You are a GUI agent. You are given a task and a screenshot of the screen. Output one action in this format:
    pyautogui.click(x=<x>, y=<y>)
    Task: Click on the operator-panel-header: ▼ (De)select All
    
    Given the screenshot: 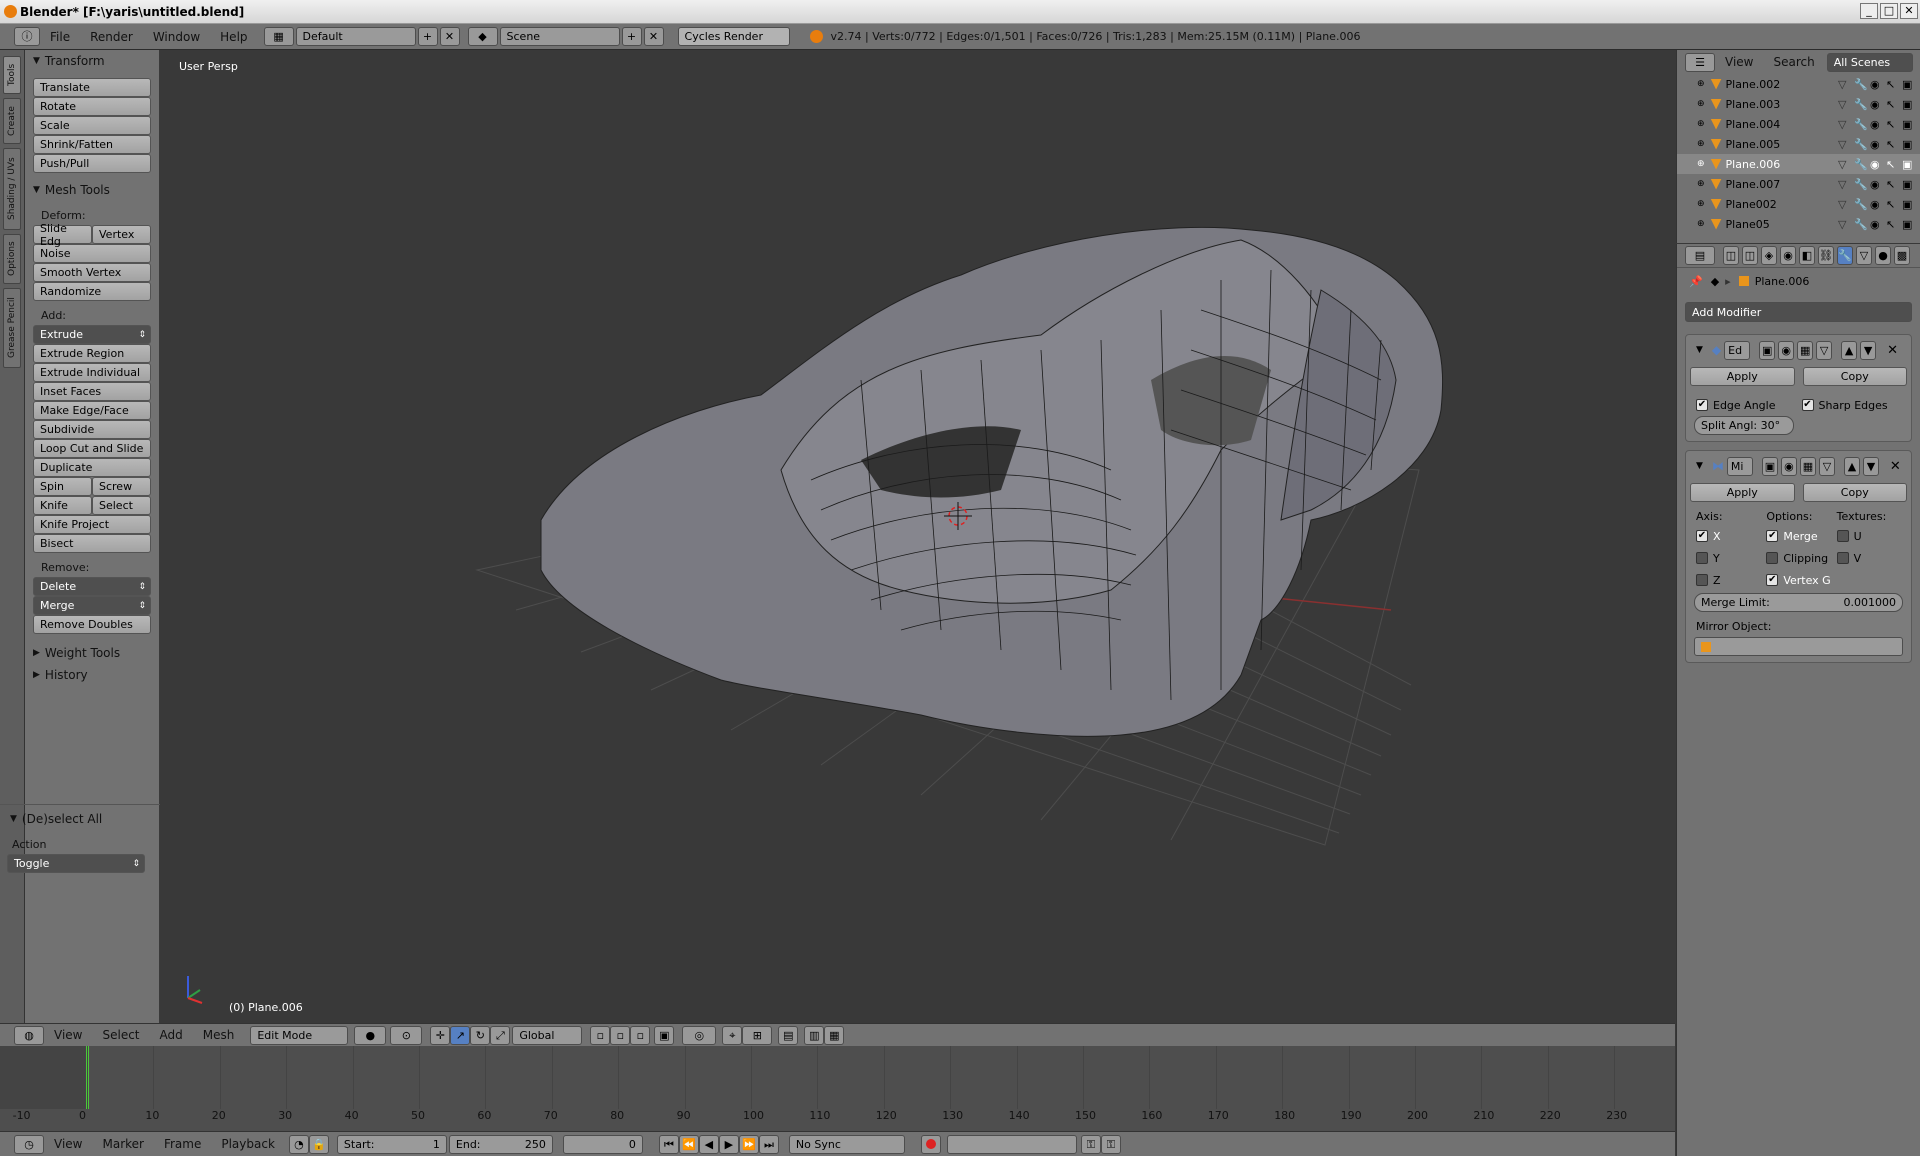 What is the action you would take?
    pyautogui.click(x=85, y=819)
    